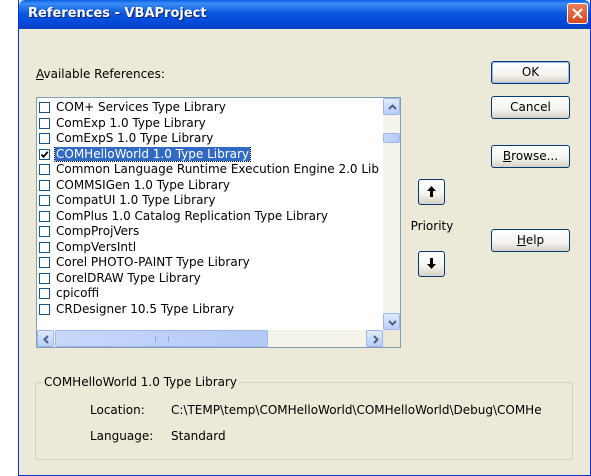 The image size is (591, 476). I want to click on group-title: COMHelloWorld 1.0 Type Library, so click(141, 382).